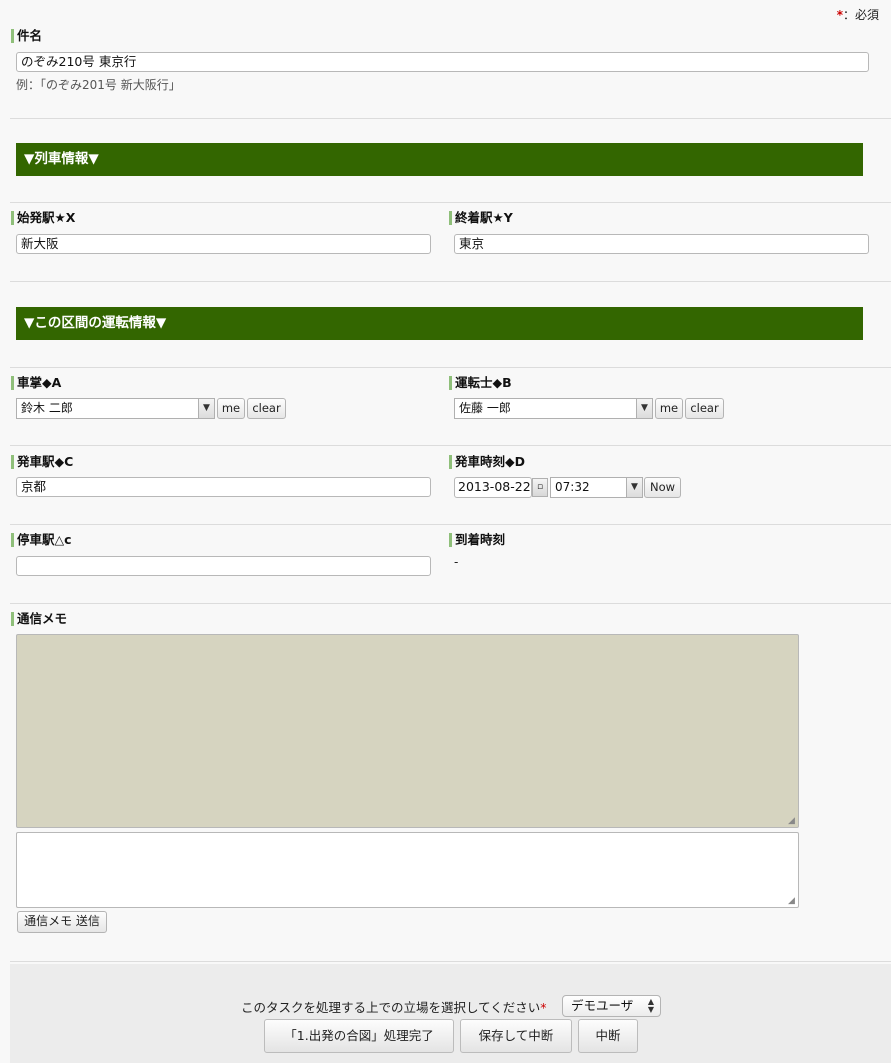 This screenshot has height=1063, width=891. I want to click on now-button: Now, so click(662, 487).